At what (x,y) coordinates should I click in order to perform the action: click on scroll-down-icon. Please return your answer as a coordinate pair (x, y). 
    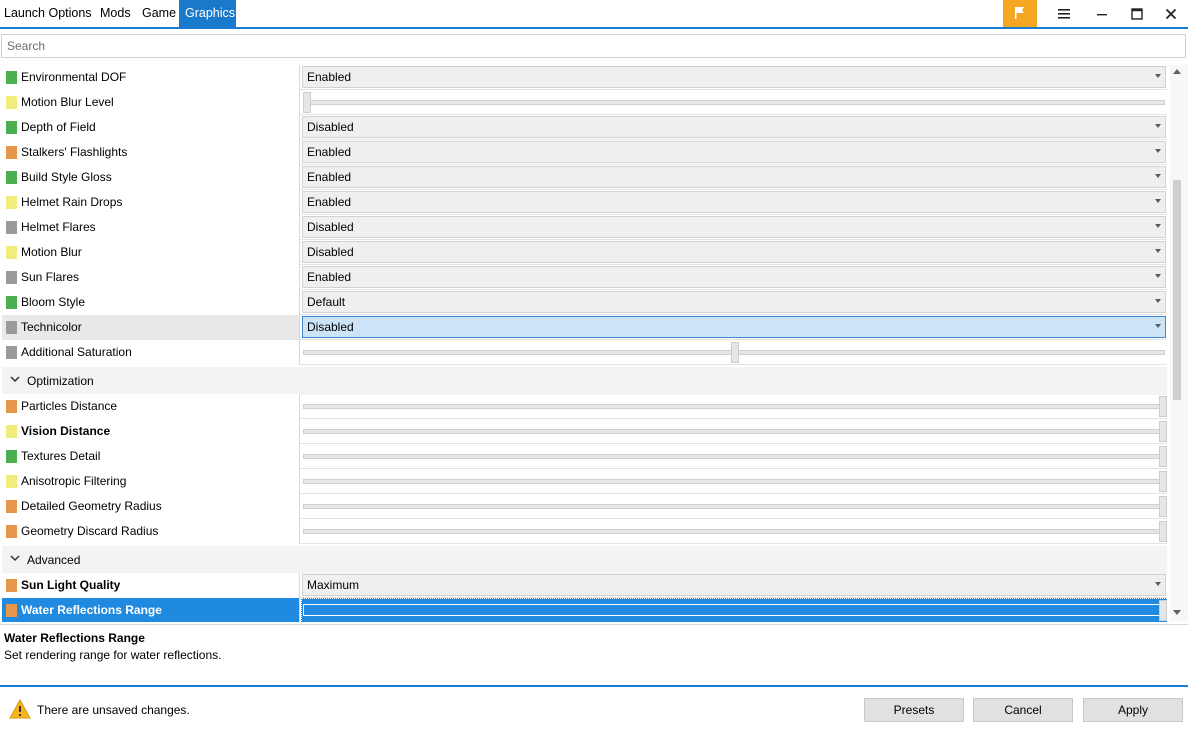
    Looking at the image, I should click on (1177, 612).